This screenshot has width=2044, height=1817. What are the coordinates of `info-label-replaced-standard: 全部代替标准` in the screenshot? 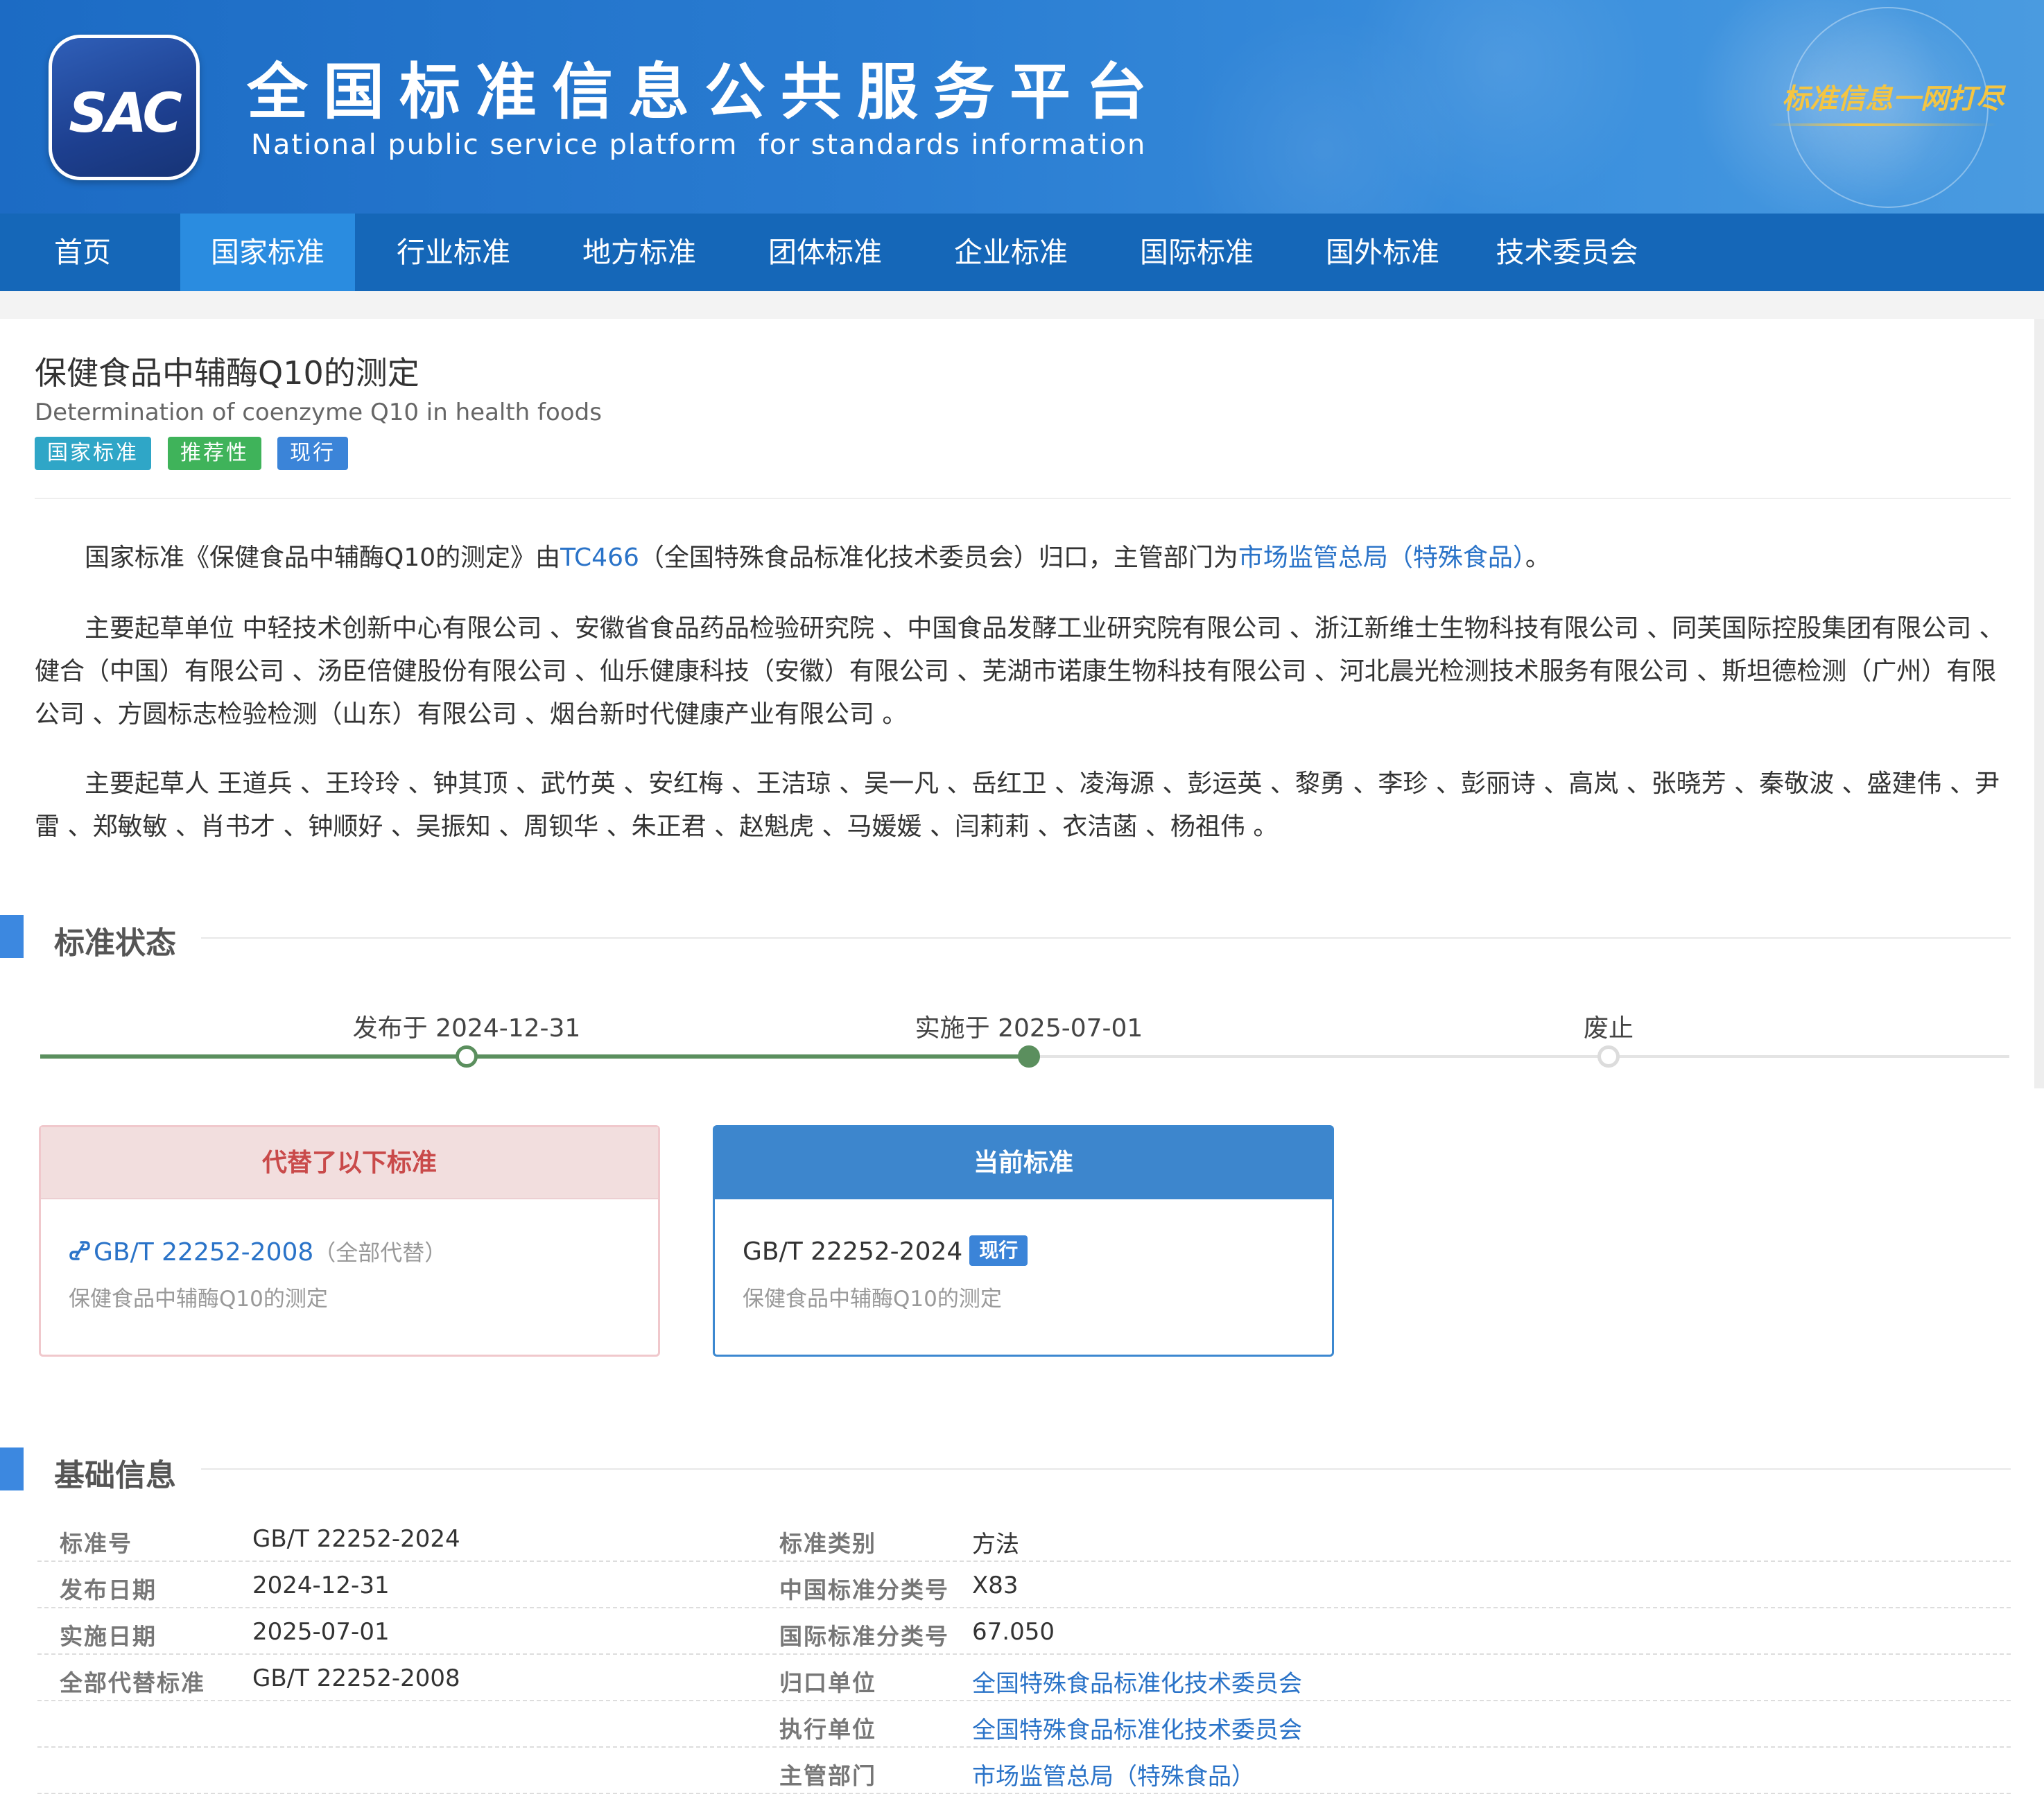 It's located at (132, 1682).